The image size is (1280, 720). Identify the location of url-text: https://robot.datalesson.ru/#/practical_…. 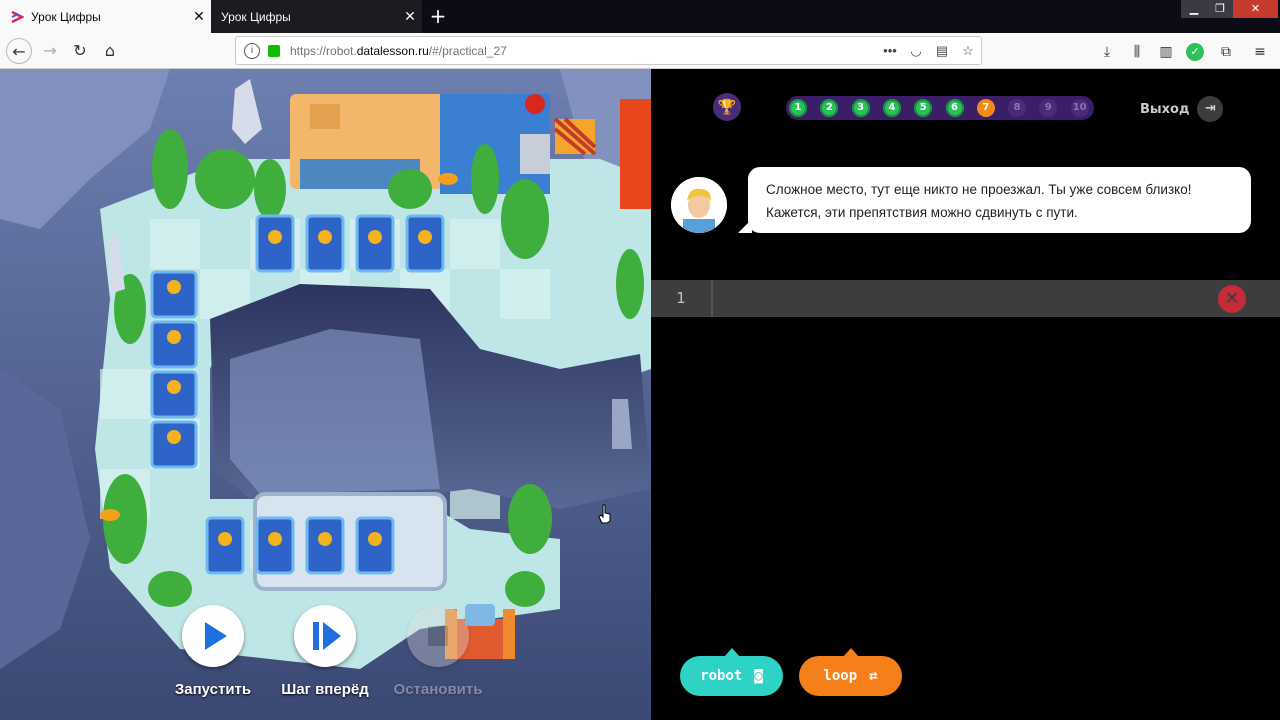
(583, 51).